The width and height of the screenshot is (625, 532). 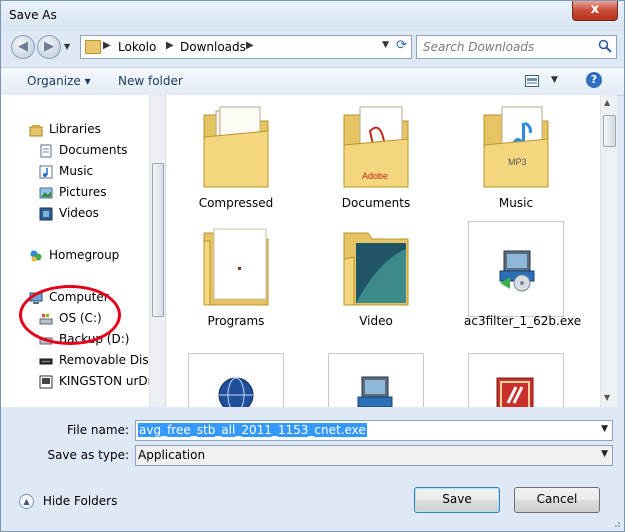 What do you see at coordinates (375, 176) in the screenshot?
I see `adobe-badge: Adobe` at bounding box center [375, 176].